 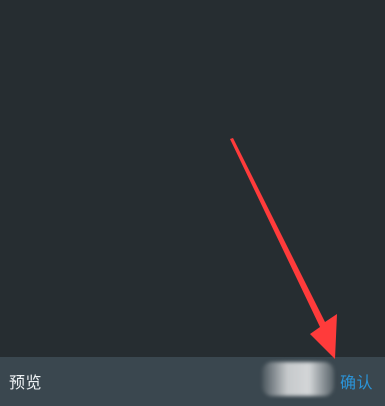 What do you see at coordinates (25, 383) in the screenshot?
I see `preview-button: 预览` at bounding box center [25, 383].